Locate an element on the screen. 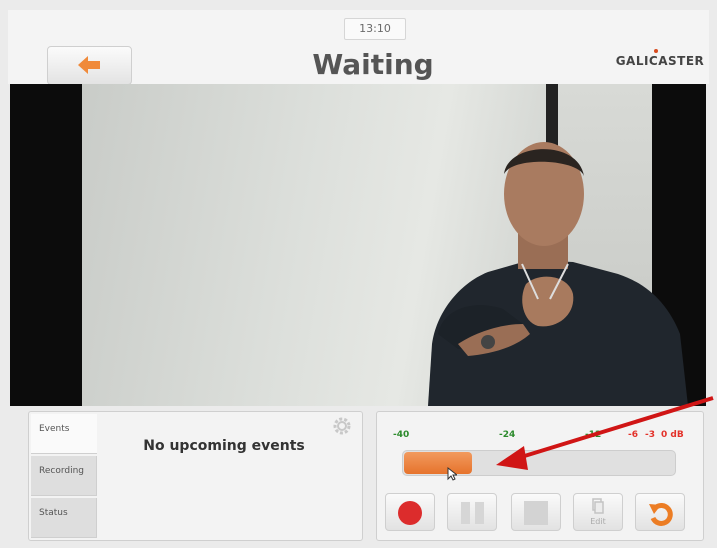 The image size is (717, 548). vu-tick-label: -12 is located at coordinates (593, 435).